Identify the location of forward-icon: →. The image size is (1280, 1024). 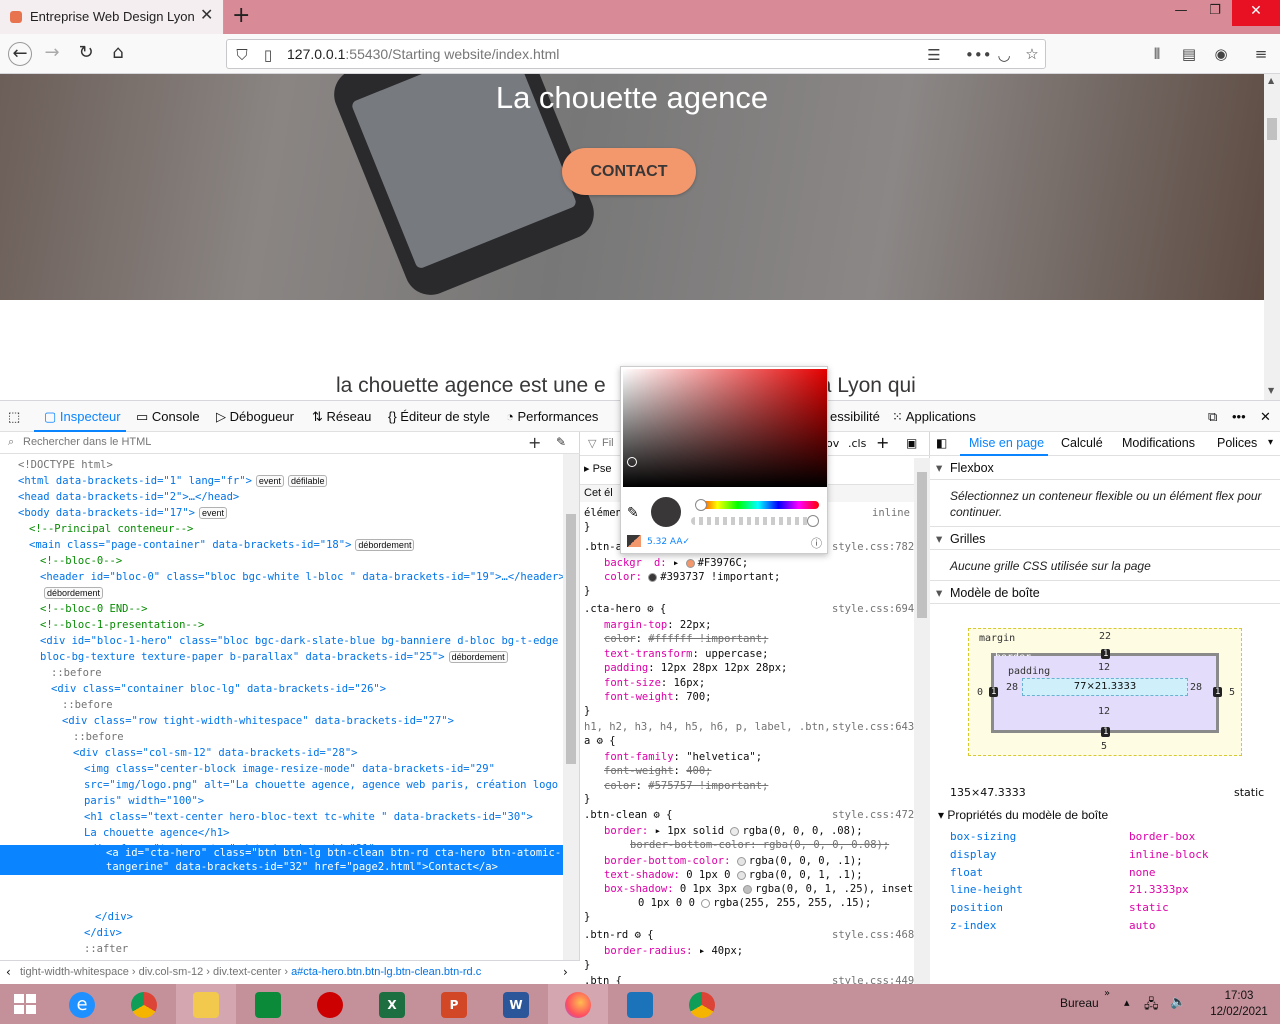
(52, 54).